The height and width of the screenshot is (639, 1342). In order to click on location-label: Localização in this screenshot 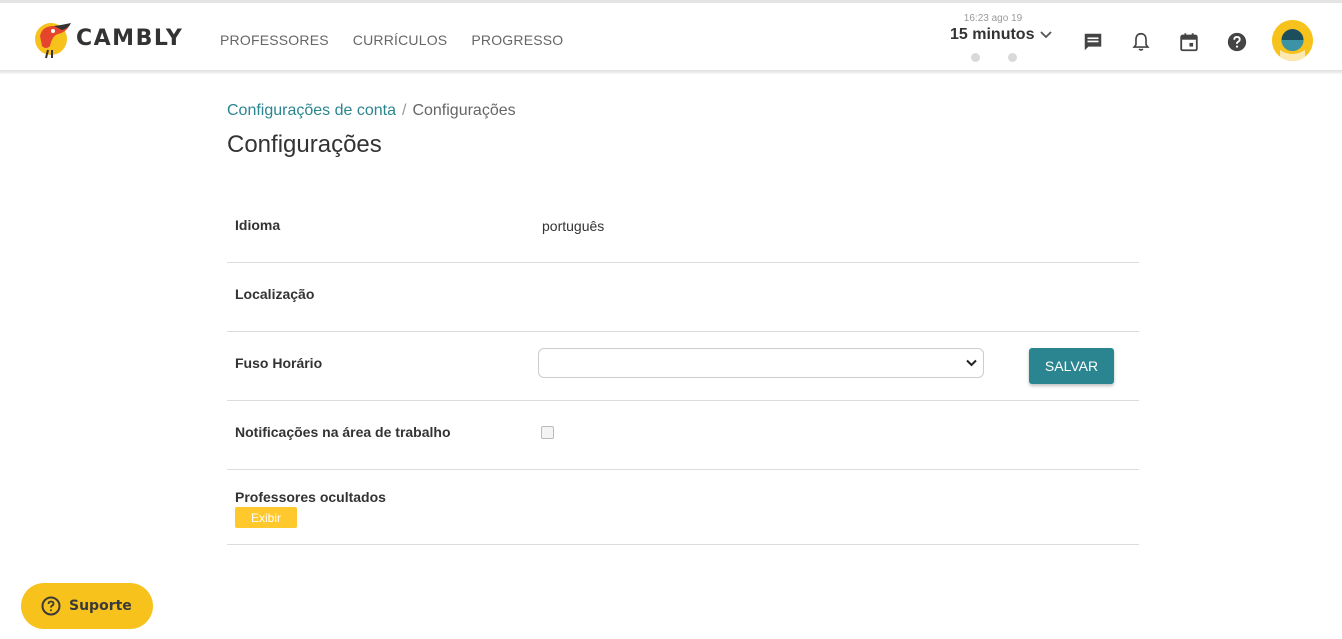, I will do `click(275, 294)`.